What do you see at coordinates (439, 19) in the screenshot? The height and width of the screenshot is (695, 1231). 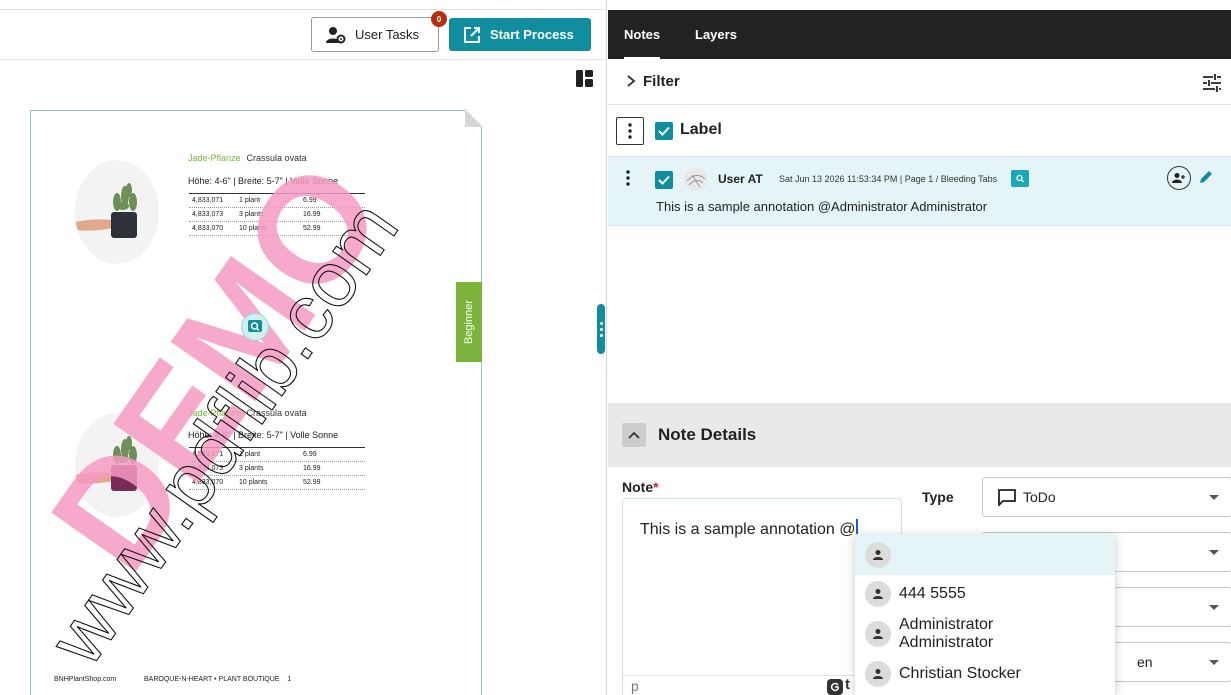 I see `user-tasks-count-badge: 0` at bounding box center [439, 19].